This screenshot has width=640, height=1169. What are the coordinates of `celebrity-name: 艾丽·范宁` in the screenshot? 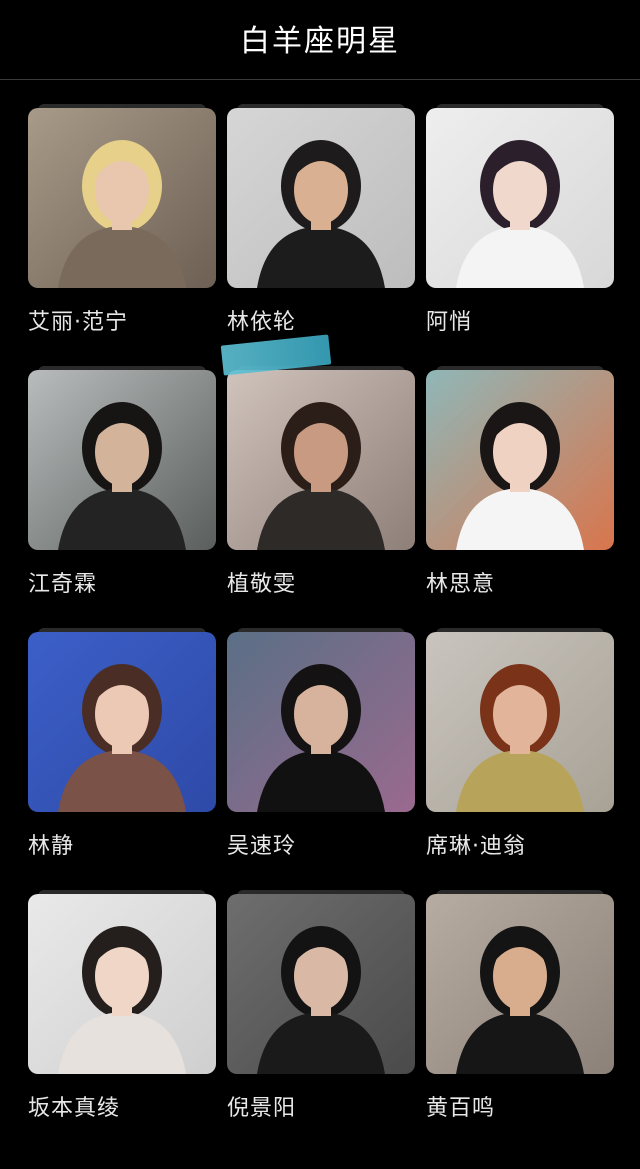 It's located at (78, 320).